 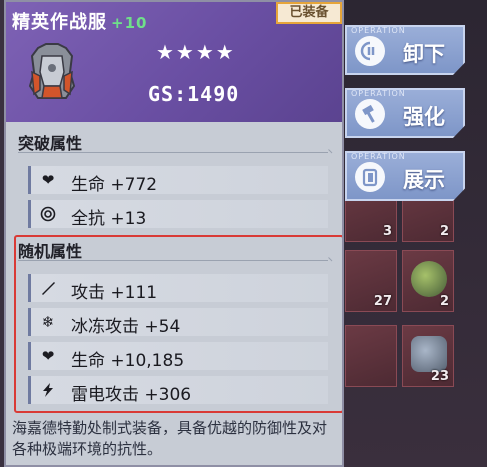 I want to click on gear-score: GS:1490, so click(x=194, y=94).